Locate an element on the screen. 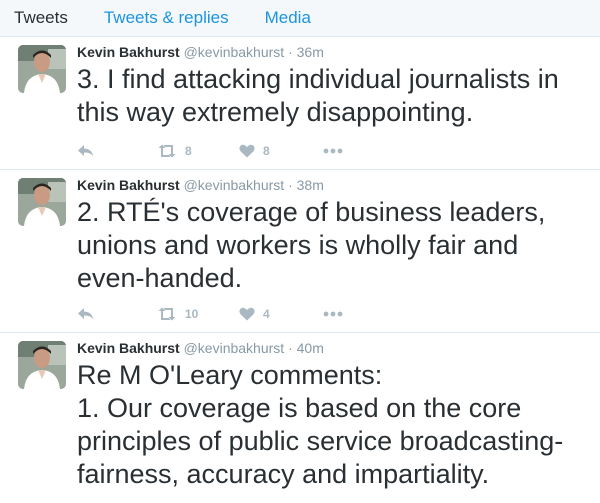  tweet-header: Kevin Bakhurst @kevinbakhurst · 36m is located at coordinates (200, 52).